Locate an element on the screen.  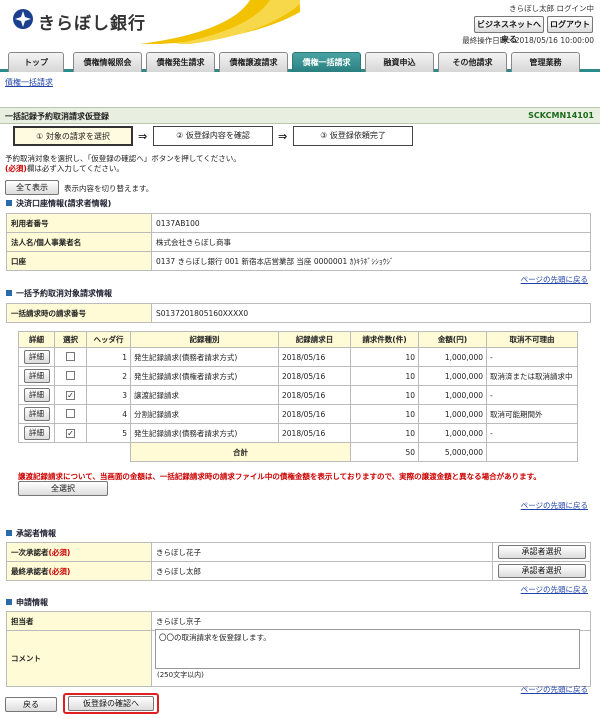
tab-claim-transfer: 債権譲渡請求 is located at coordinates (253, 62).